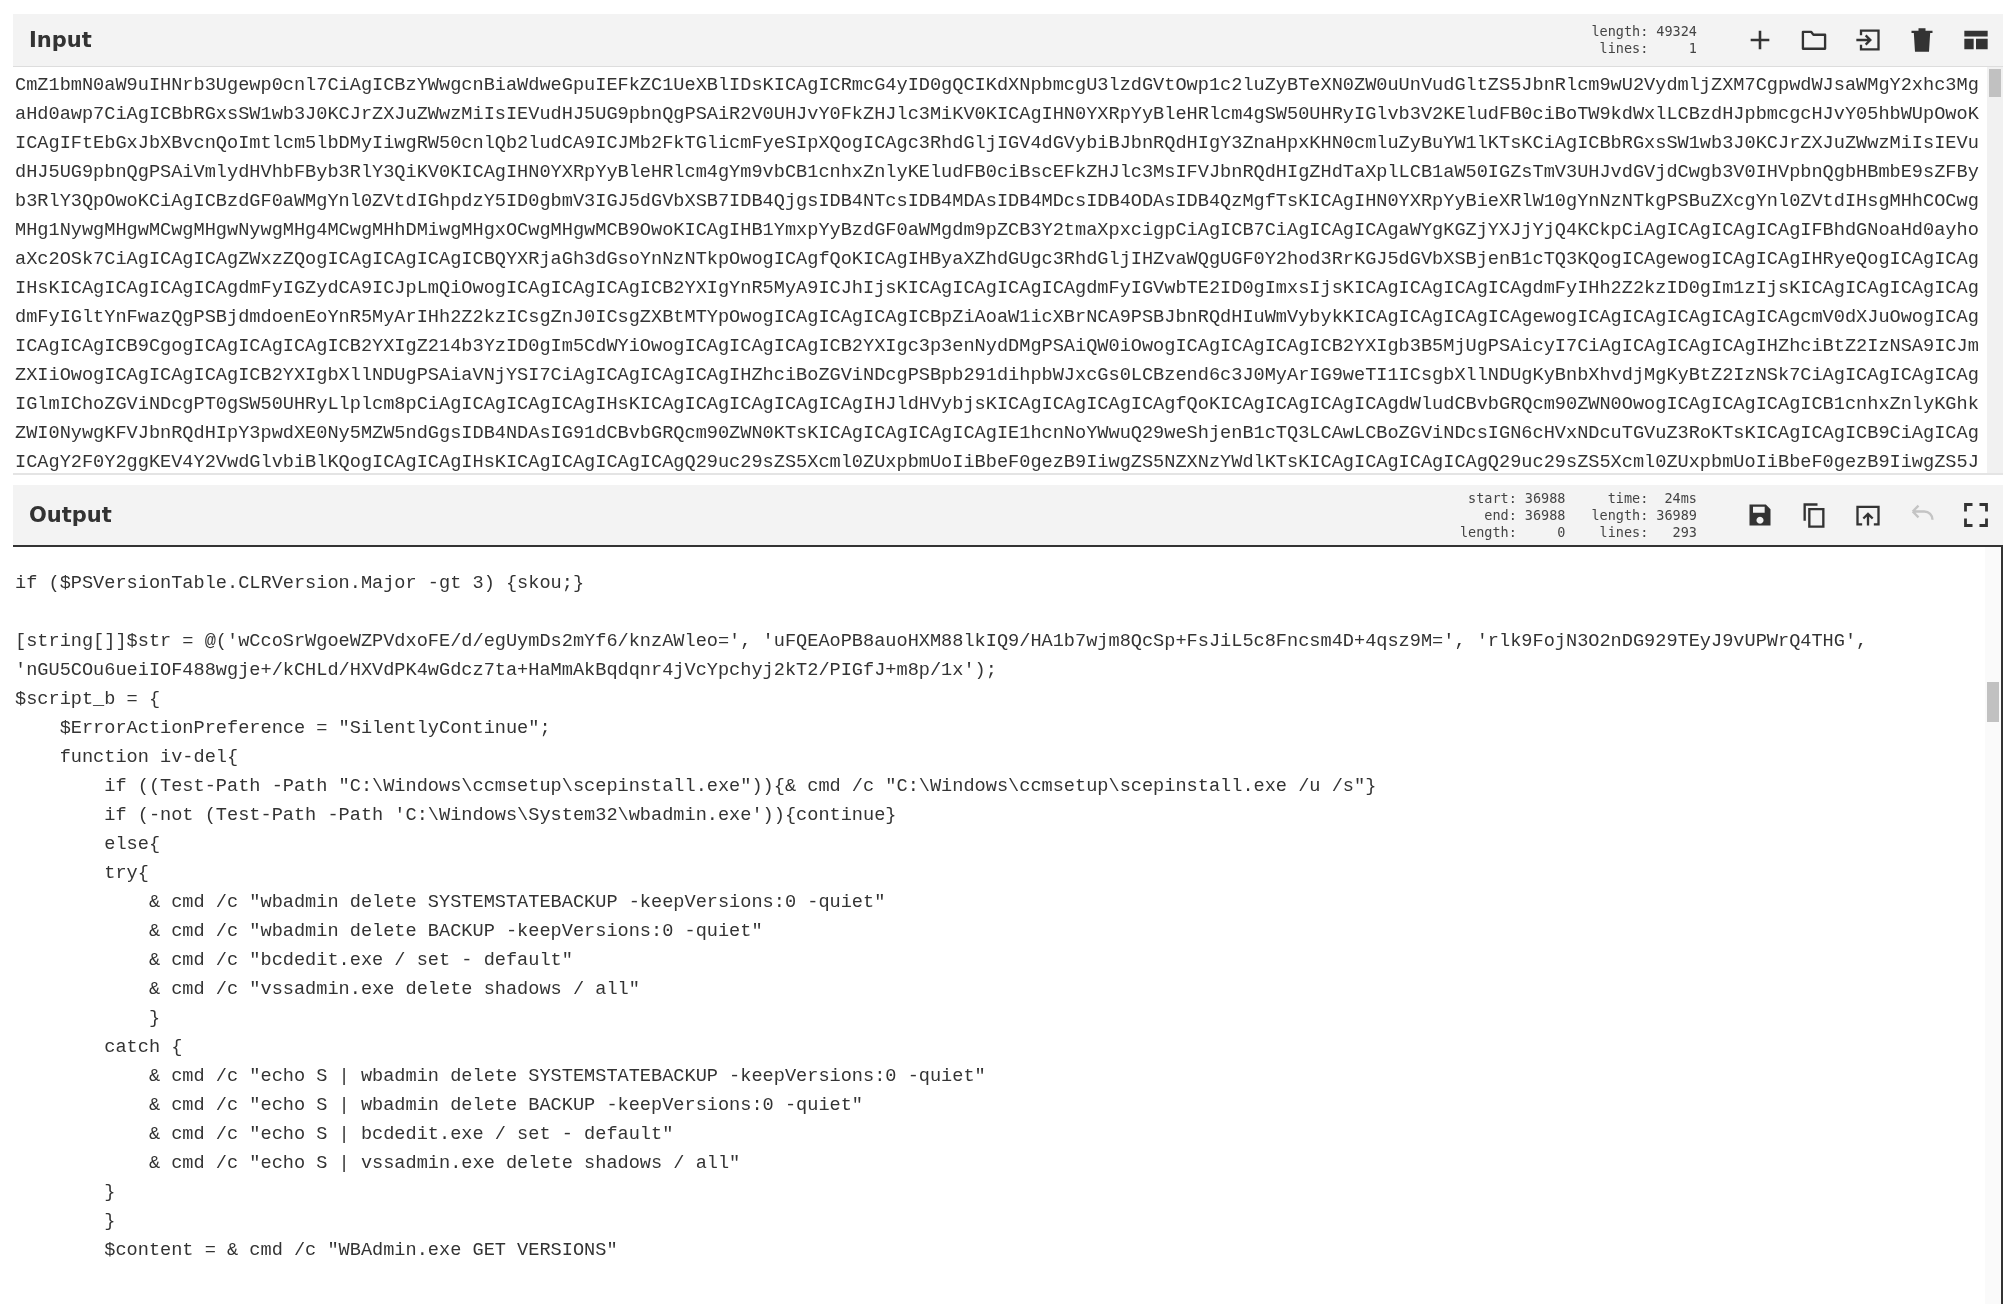  What do you see at coordinates (500, 816) in the screenshot?
I see `code-line: if (-not (Test-Path -Path 'C:\Windows\System32\wbadmin.exe')){continue}` at bounding box center [500, 816].